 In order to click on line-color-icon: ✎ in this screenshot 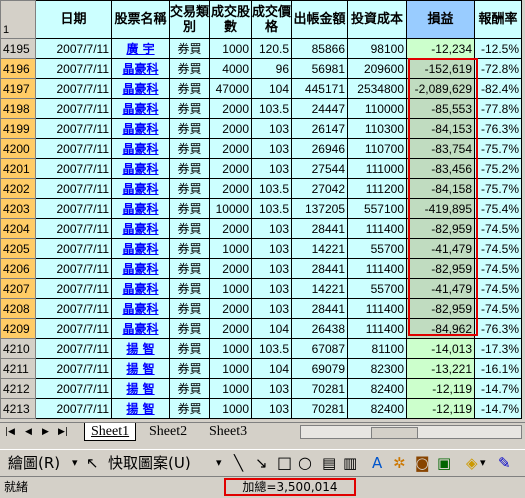, I will do `click(504, 463)`.